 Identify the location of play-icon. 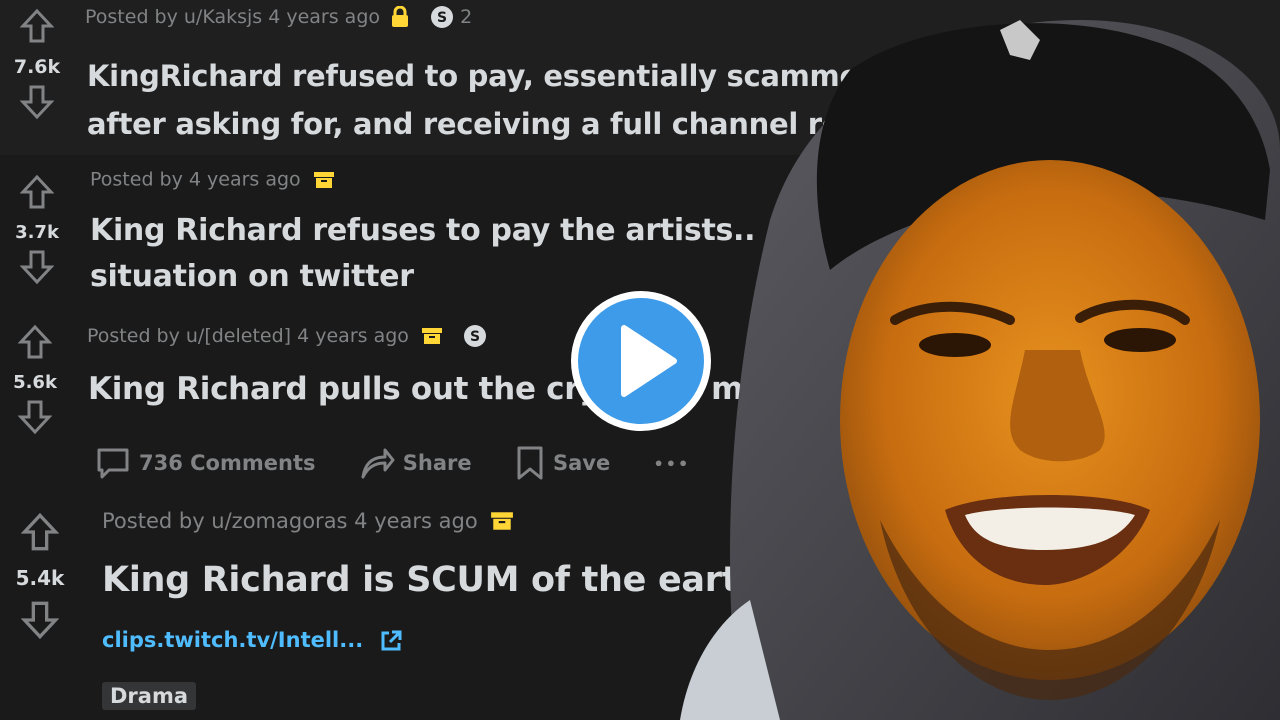
(641, 361).